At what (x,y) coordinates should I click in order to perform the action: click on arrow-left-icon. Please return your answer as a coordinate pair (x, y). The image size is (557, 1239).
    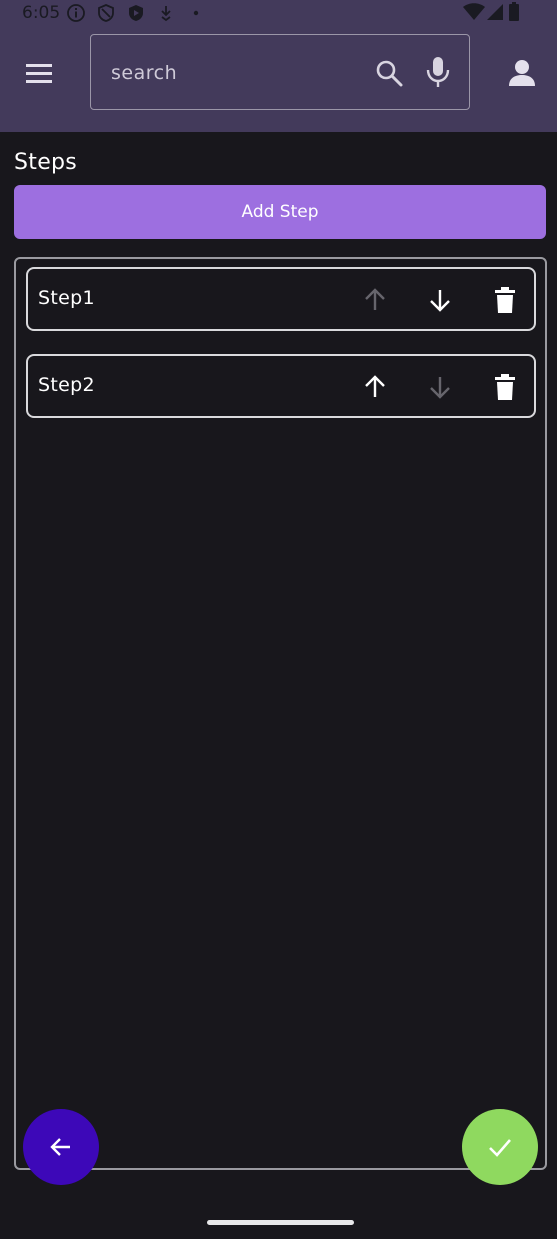
    Looking at the image, I should click on (60, 1147).